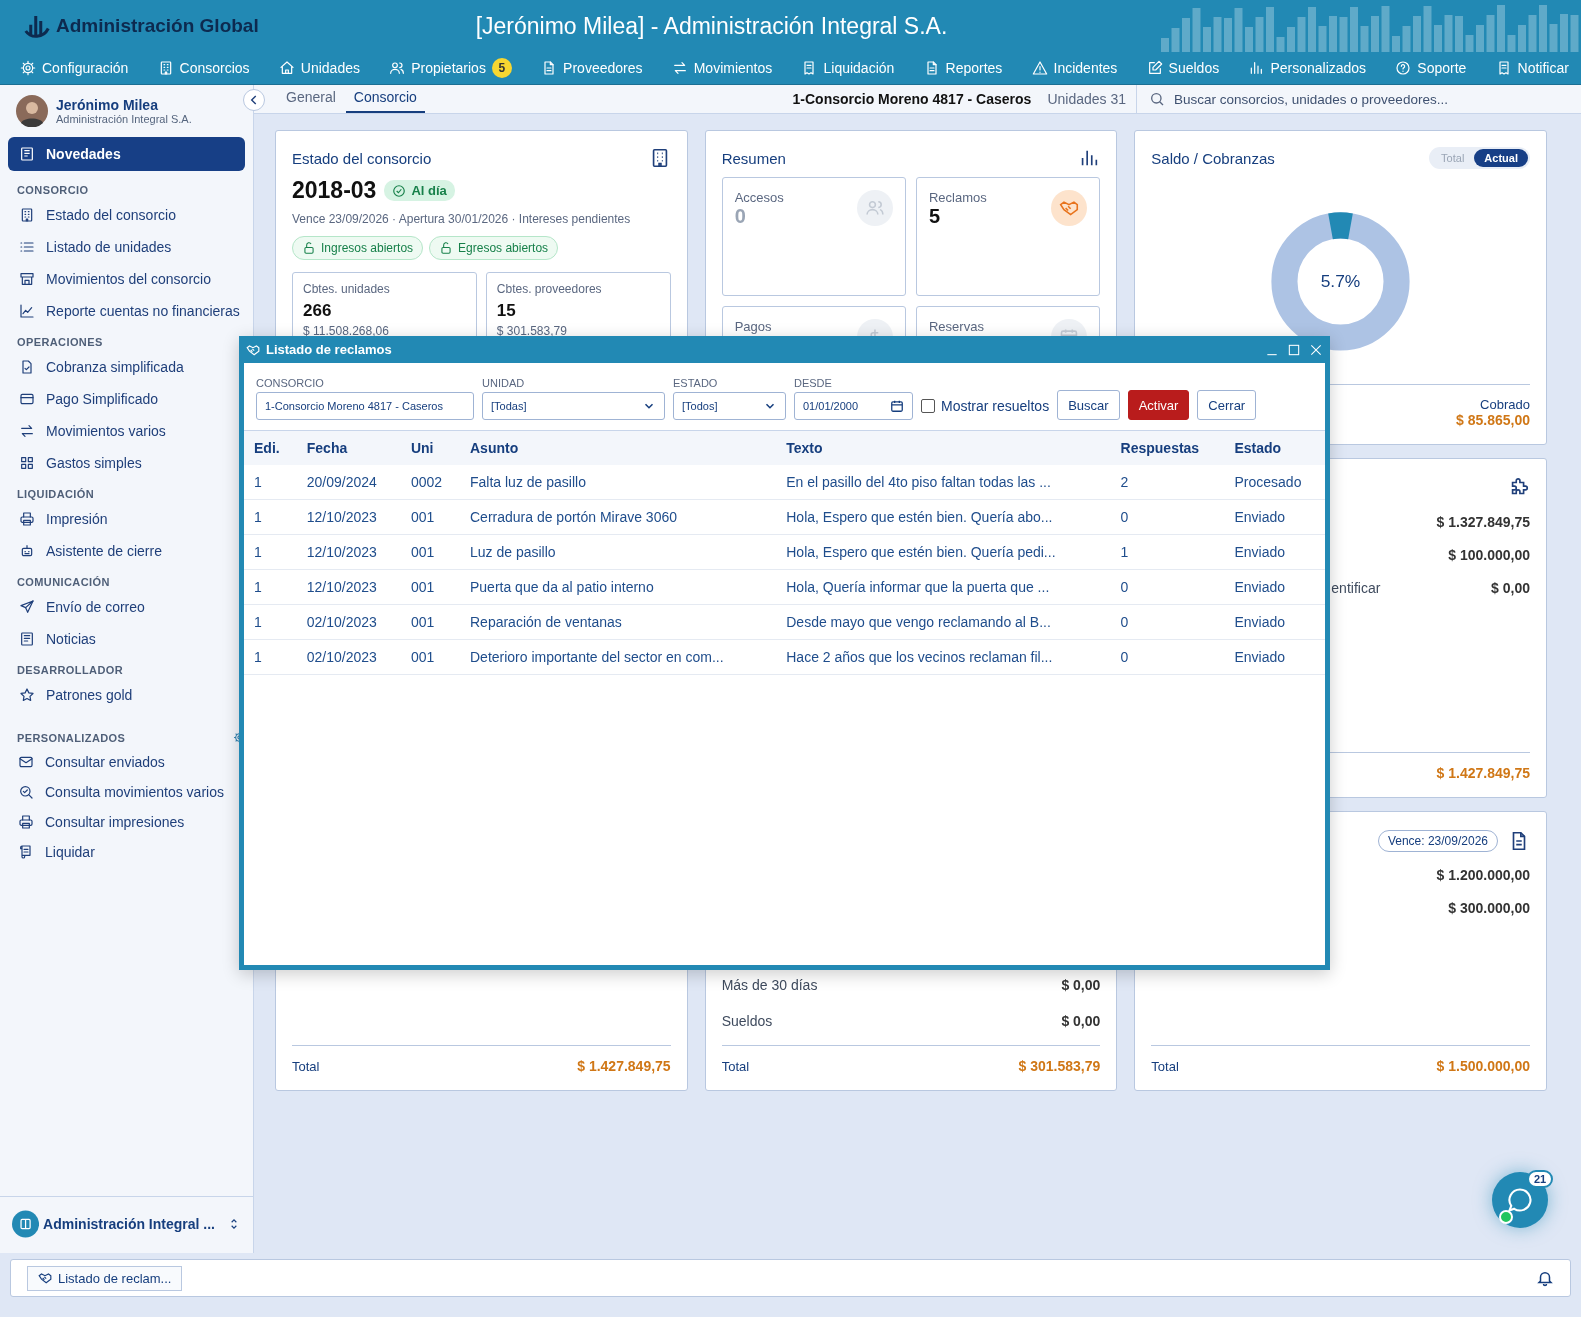 The height and width of the screenshot is (1317, 1581). What do you see at coordinates (1483, 521) in the screenshot?
I see `row-amount: $ 1.327.849,75` at bounding box center [1483, 521].